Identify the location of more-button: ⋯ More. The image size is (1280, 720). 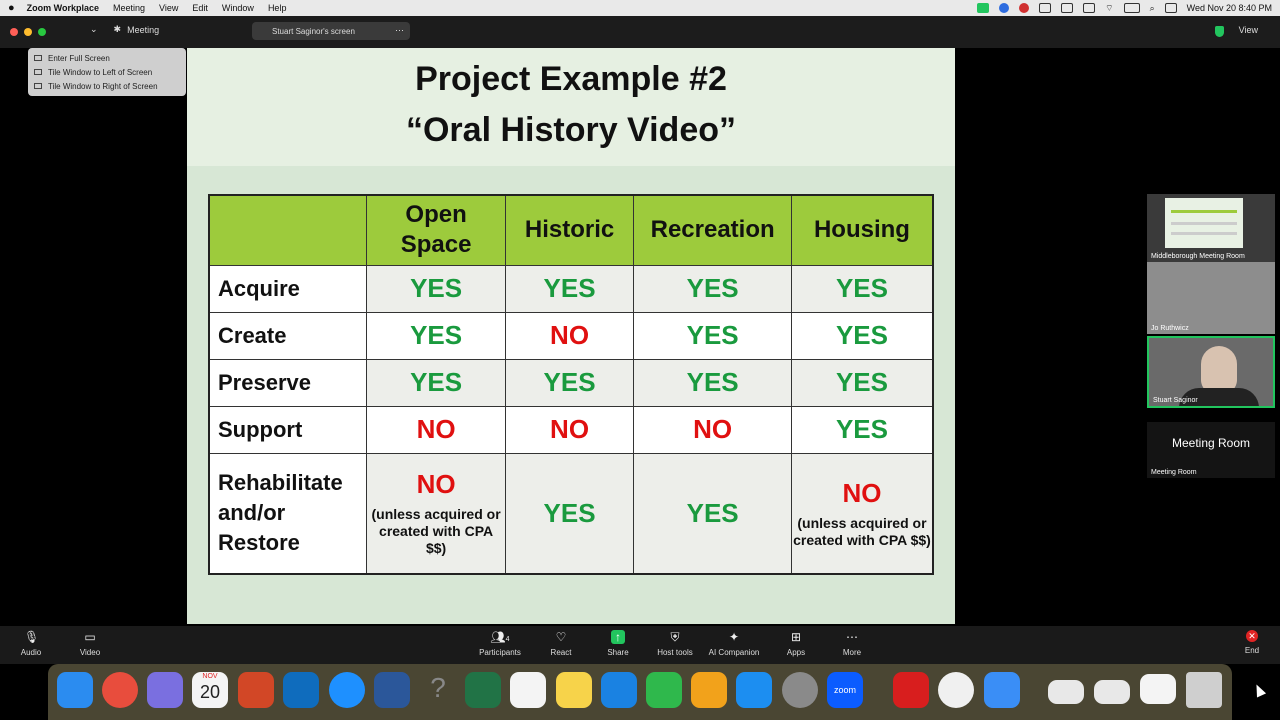
(852, 643).